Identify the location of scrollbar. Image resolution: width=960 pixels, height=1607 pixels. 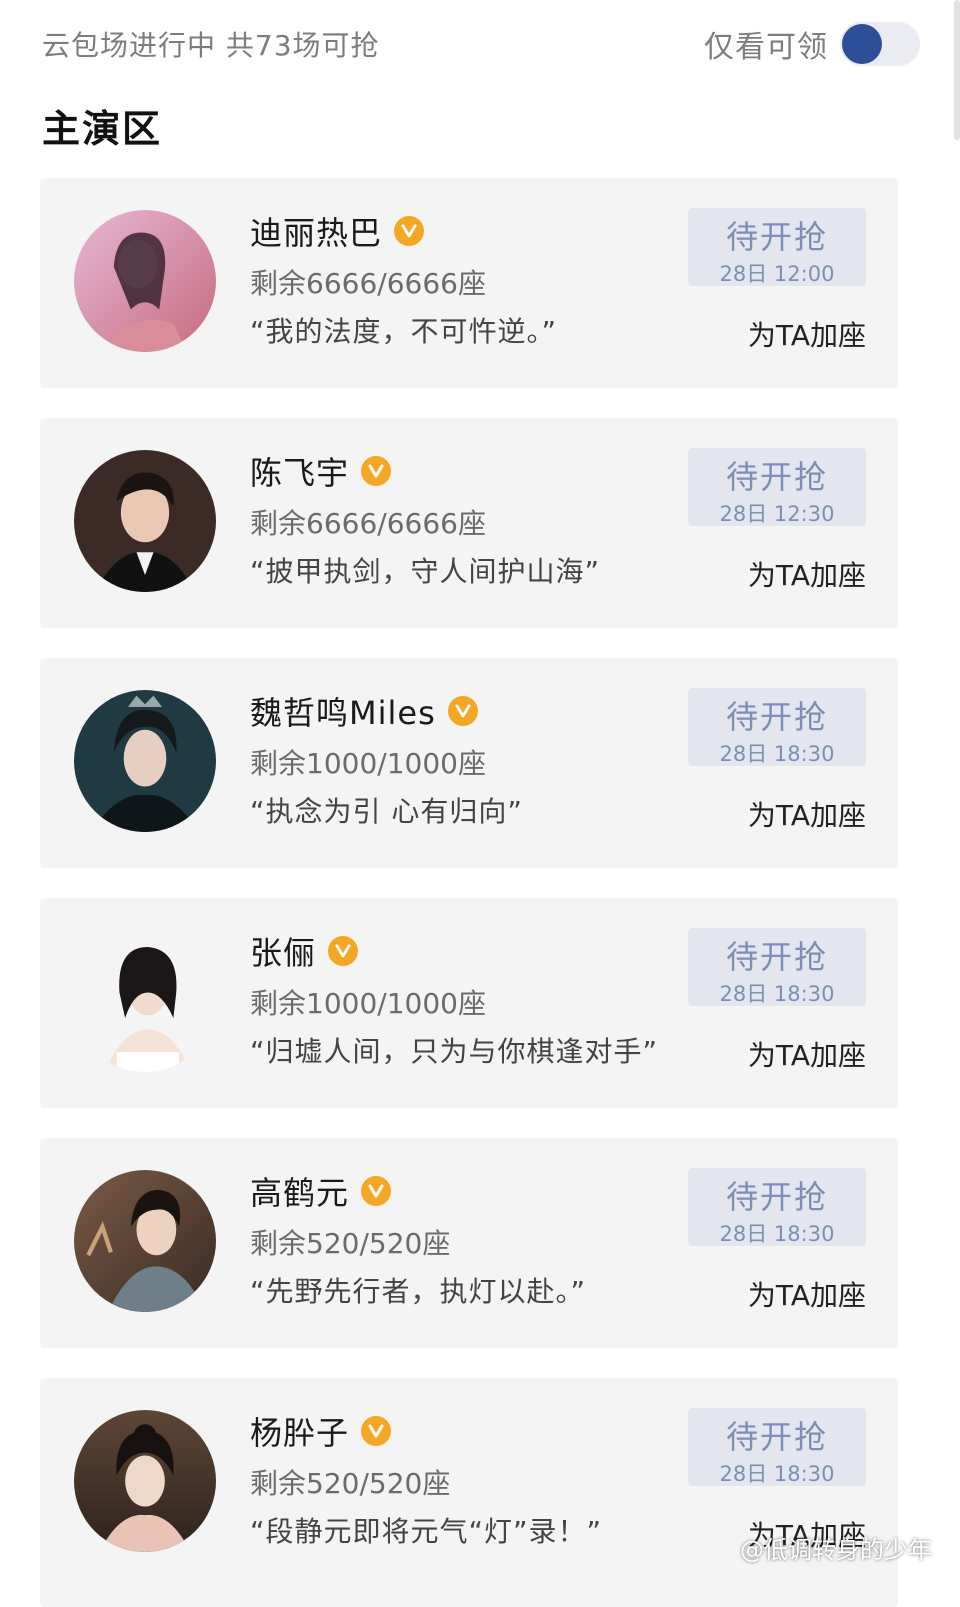
(957, 70).